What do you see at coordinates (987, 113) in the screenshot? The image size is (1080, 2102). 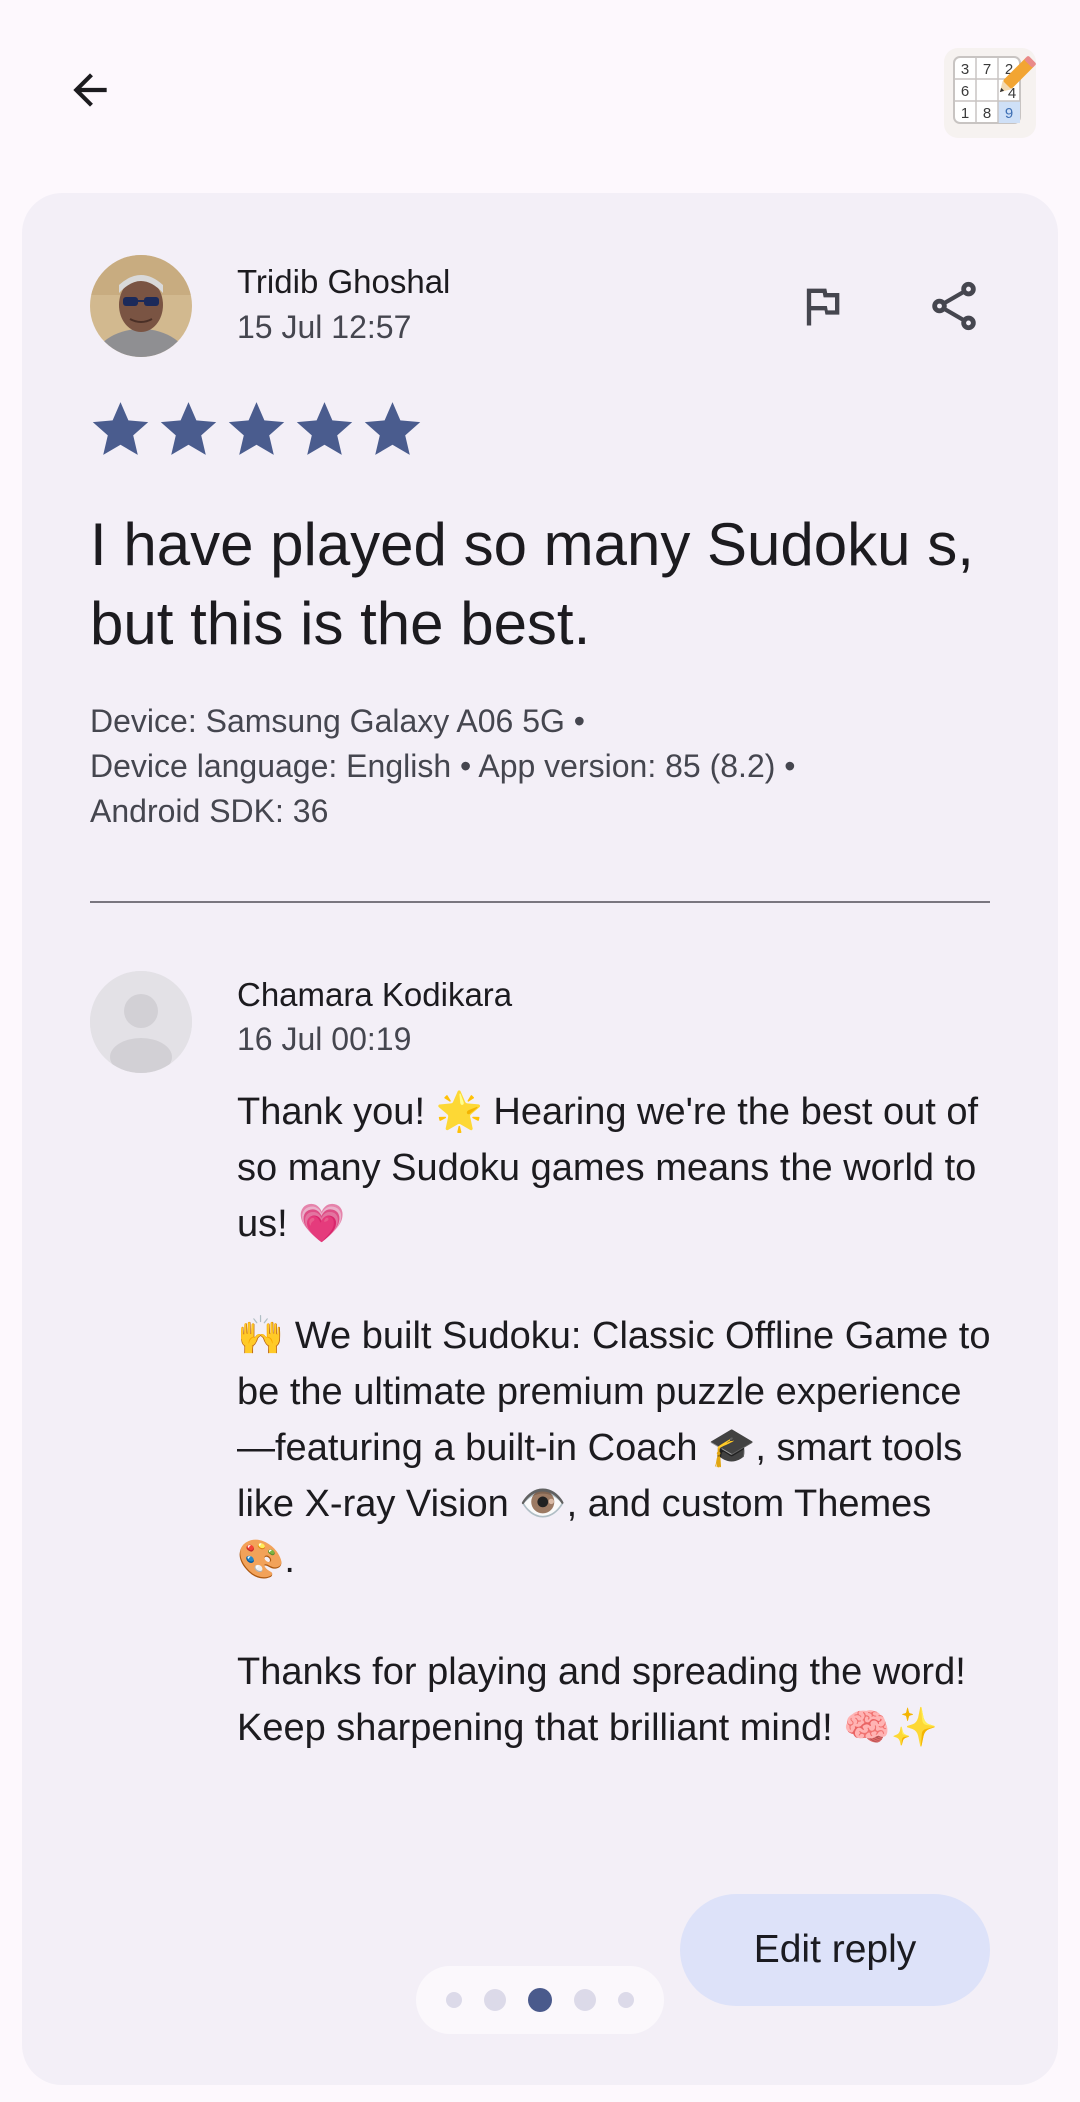 I see `sudoku-digit: 8` at bounding box center [987, 113].